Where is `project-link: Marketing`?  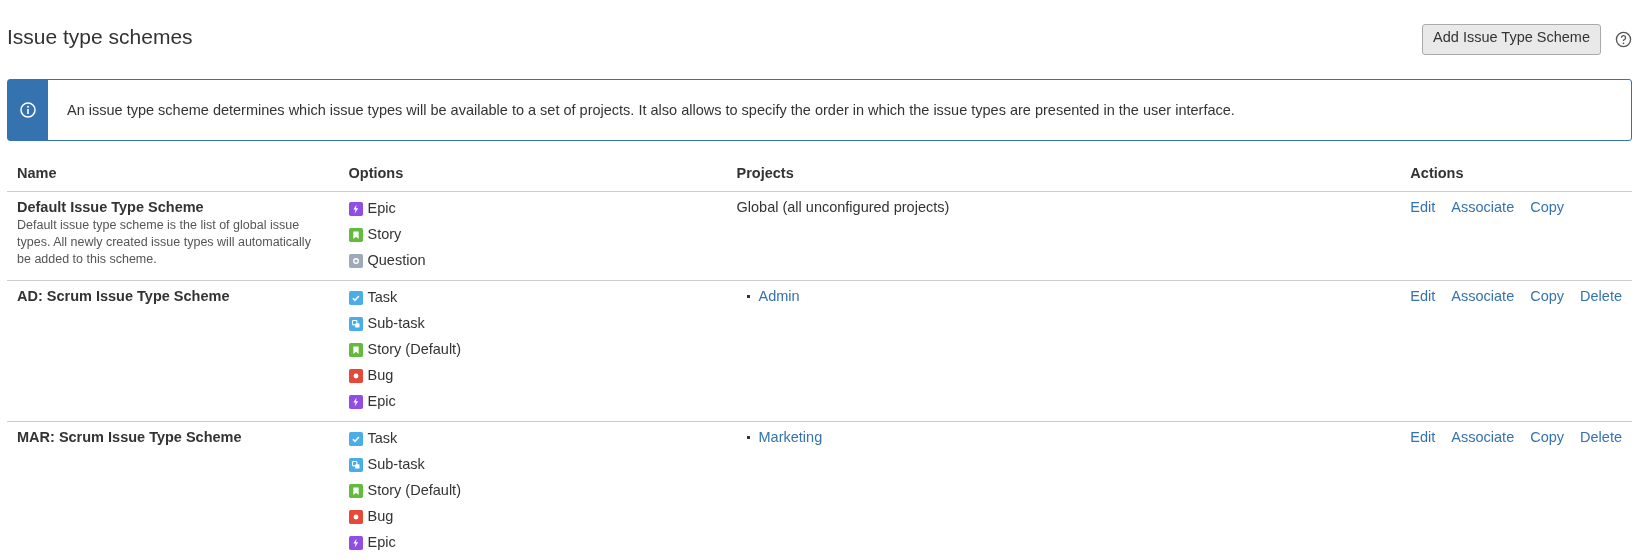 project-link: Marketing is located at coordinates (790, 437).